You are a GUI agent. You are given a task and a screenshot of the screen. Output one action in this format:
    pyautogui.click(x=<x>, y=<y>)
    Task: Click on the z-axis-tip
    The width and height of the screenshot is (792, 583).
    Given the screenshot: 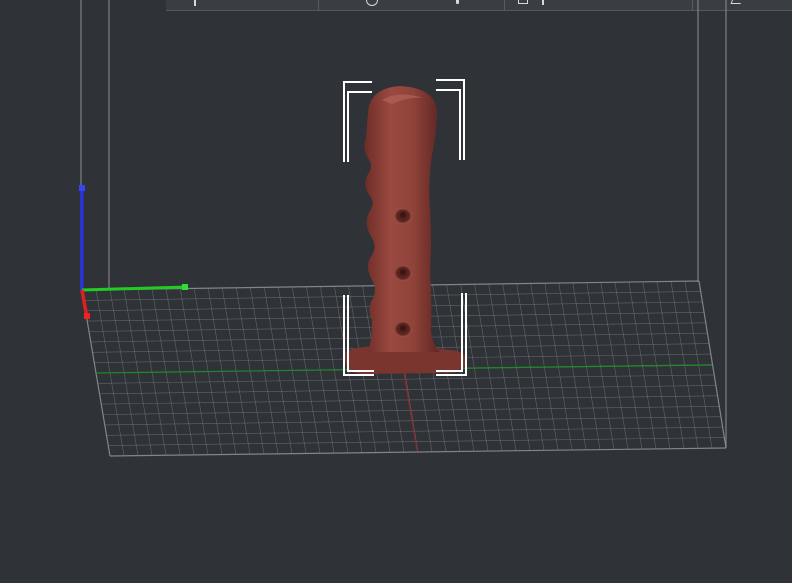 What is the action you would take?
    pyautogui.click(x=82, y=188)
    